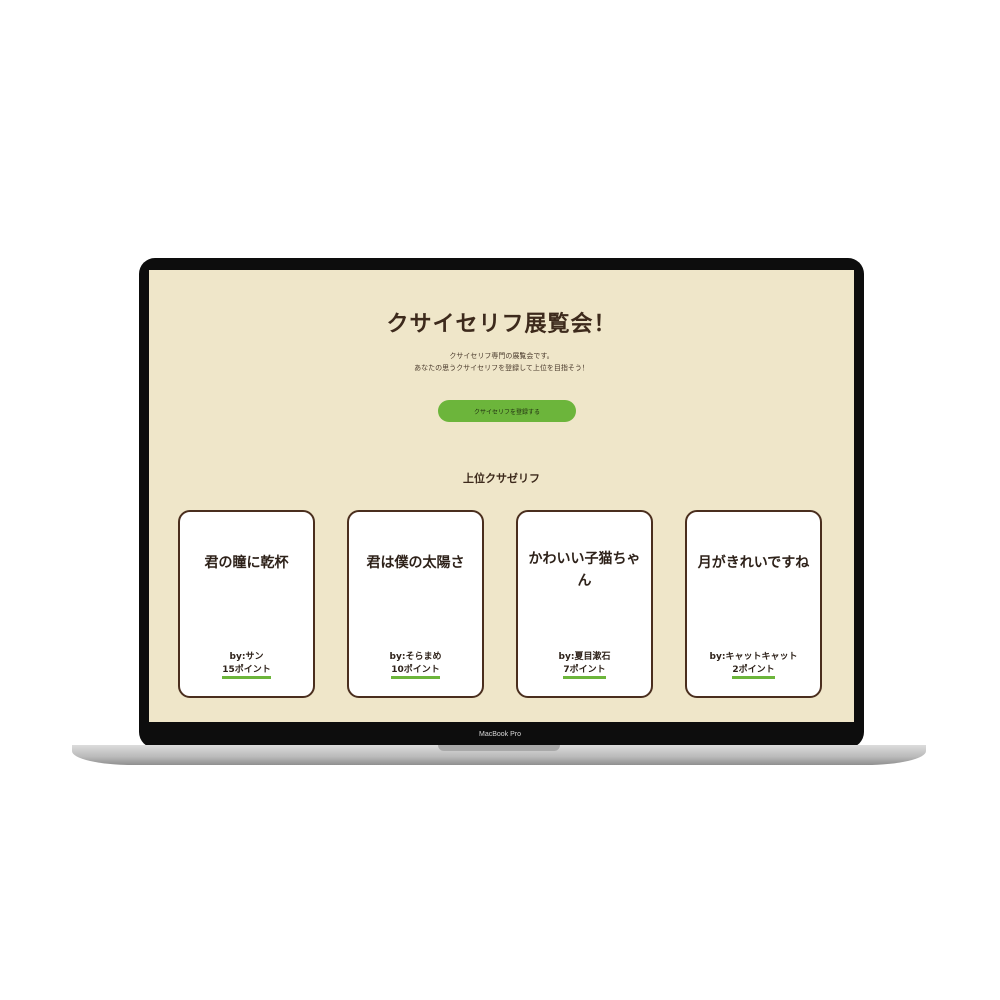 The width and height of the screenshot is (1000, 1000). What do you see at coordinates (246, 657) in the screenshot?
I see `phrase-author: by:サン` at bounding box center [246, 657].